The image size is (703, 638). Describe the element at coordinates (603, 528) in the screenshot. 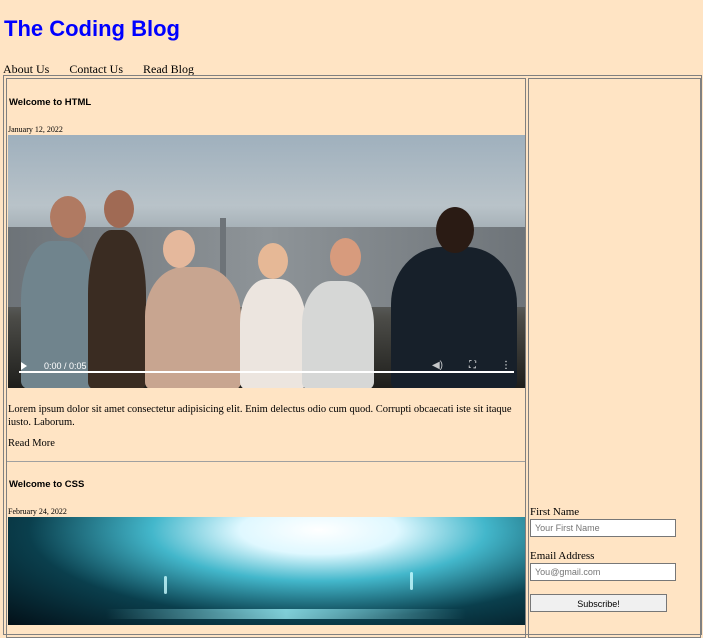

I see `first-name-input` at that location.